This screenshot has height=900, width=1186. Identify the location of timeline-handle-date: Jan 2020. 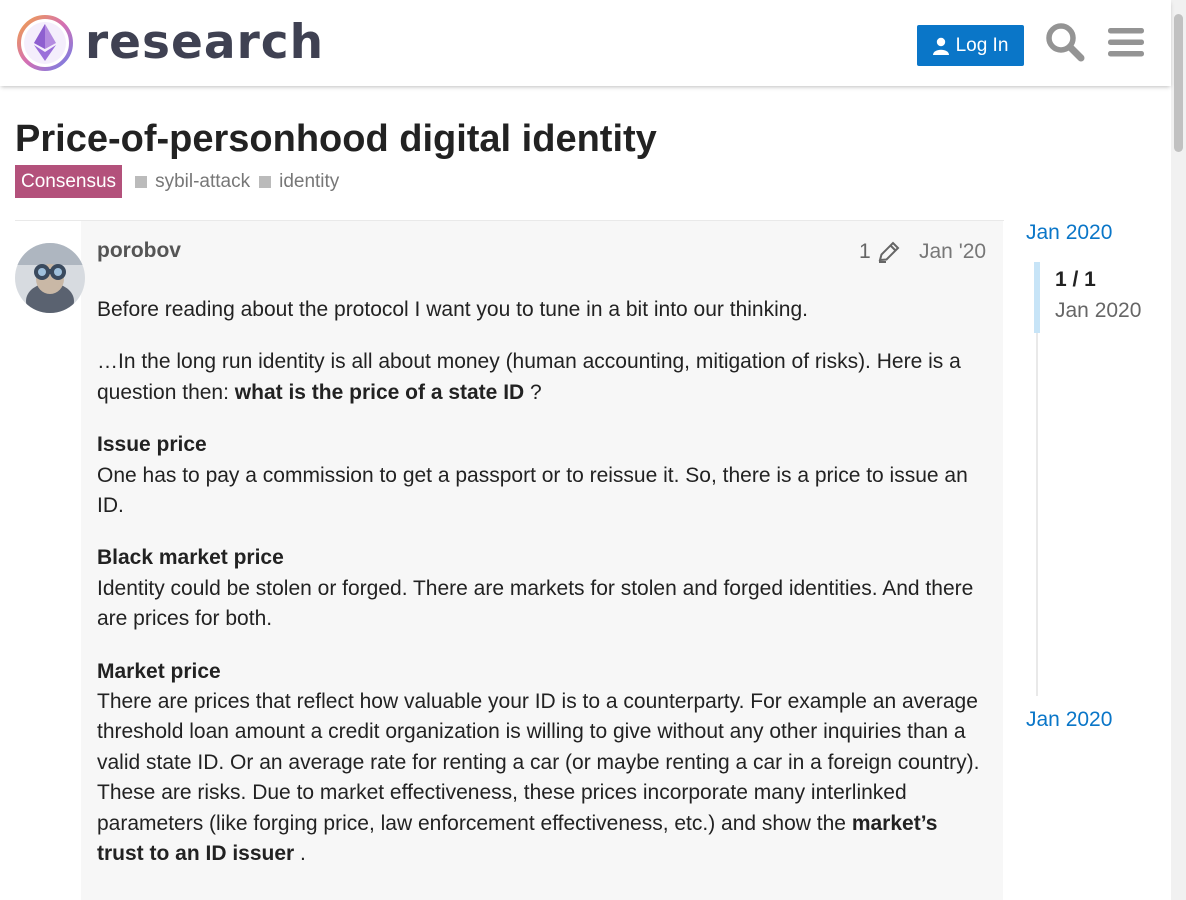
(1098, 310).